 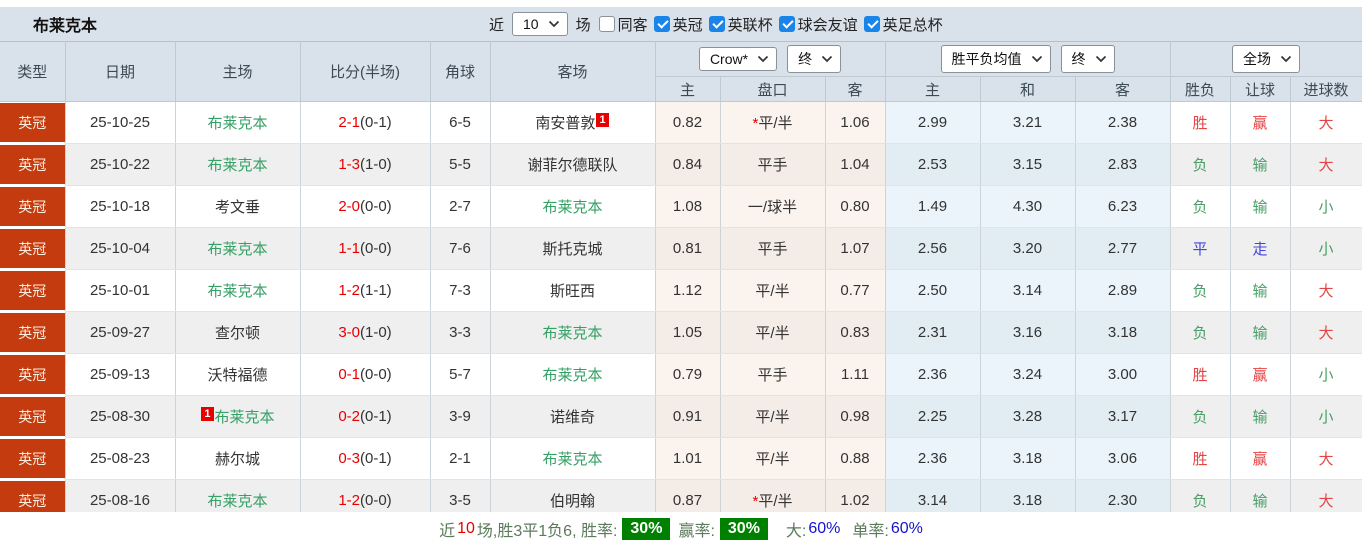 What do you see at coordinates (120, 458) in the screenshot?
I see `match-date: 25-08-23` at bounding box center [120, 458].